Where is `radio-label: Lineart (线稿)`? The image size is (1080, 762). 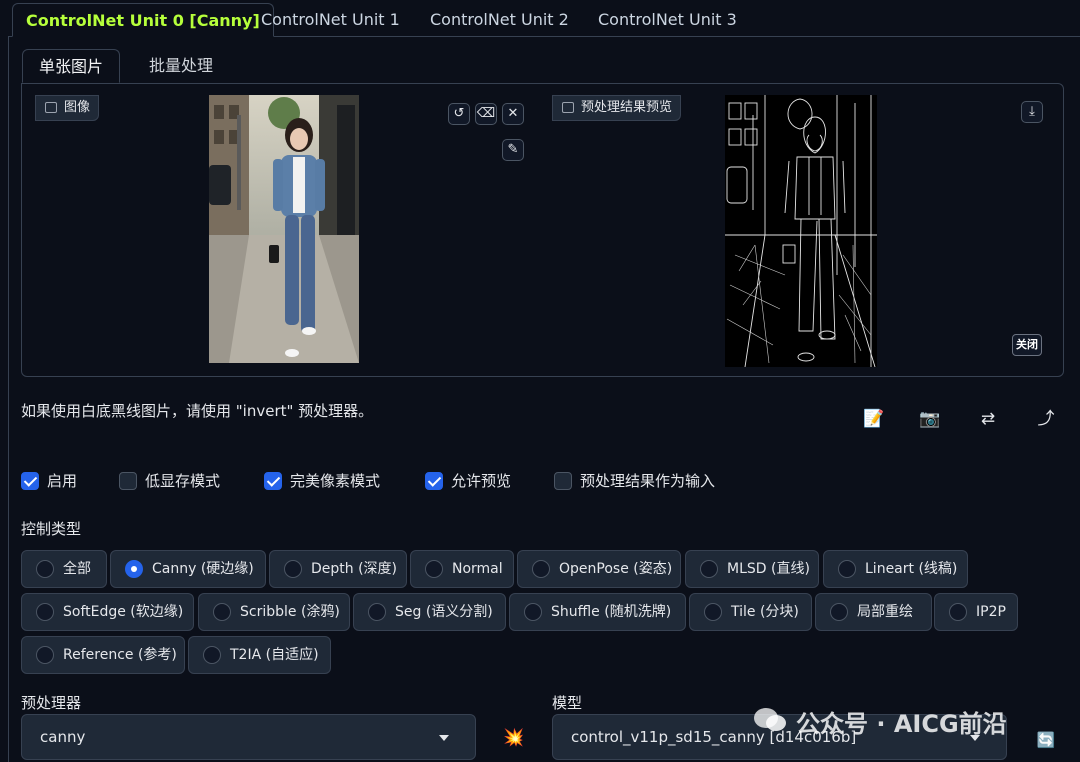
radio-label: Lineart (线稿) is located at coordinates (911, 569).